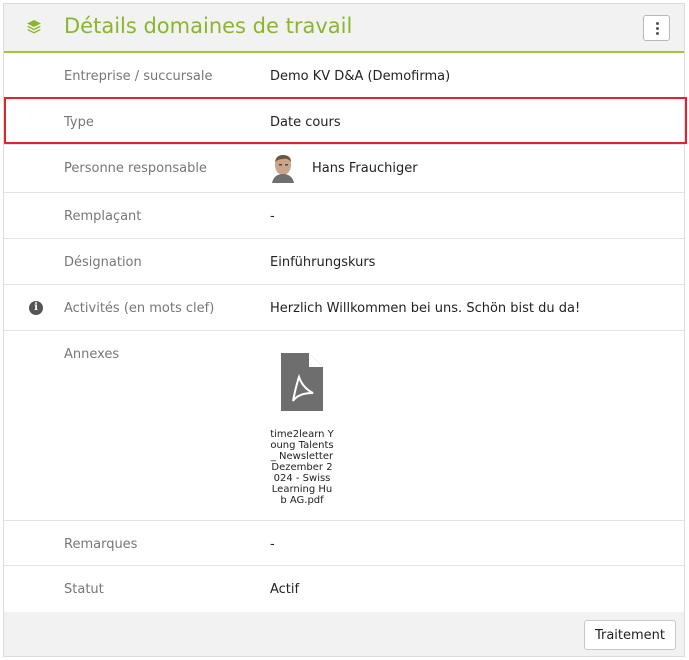 The image size is (689, 660). I want to click on row-remarks: Remarques -, so click(344, 543).